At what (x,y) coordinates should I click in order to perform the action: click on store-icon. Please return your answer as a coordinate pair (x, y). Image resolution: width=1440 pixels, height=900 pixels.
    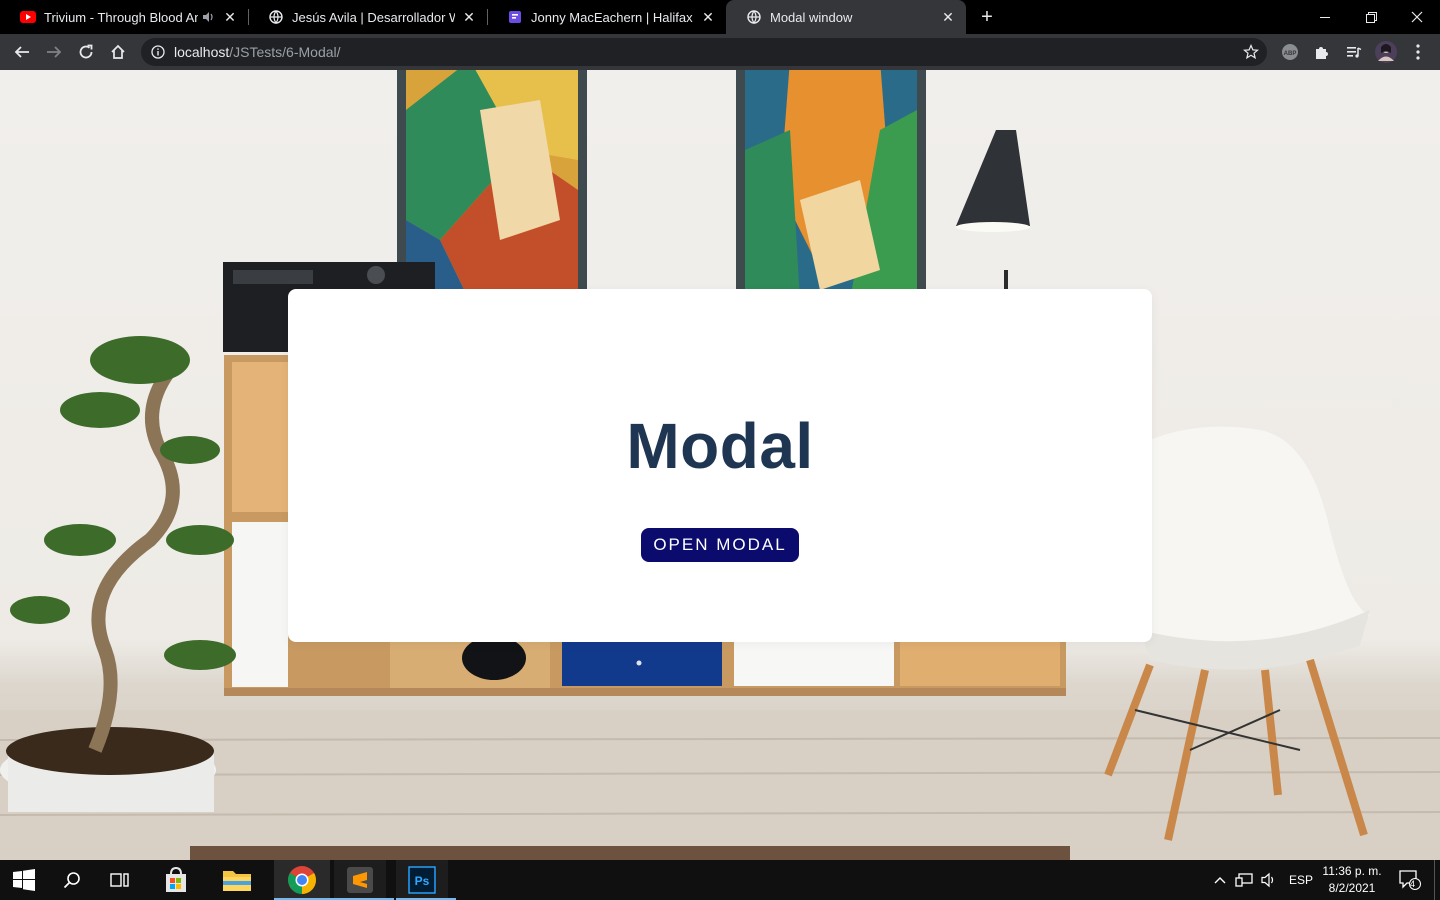
    Looking at the image, I should click on (176, 880).